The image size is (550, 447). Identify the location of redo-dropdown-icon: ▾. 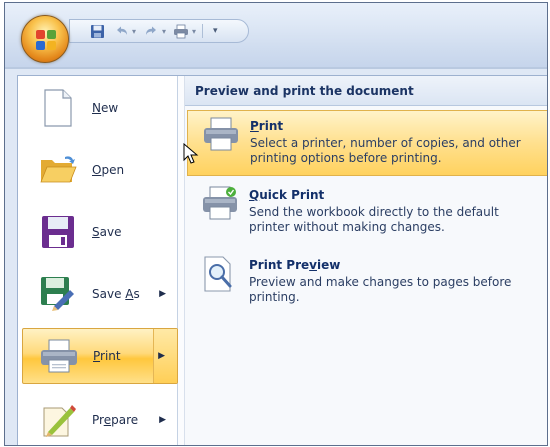
(164, 31).